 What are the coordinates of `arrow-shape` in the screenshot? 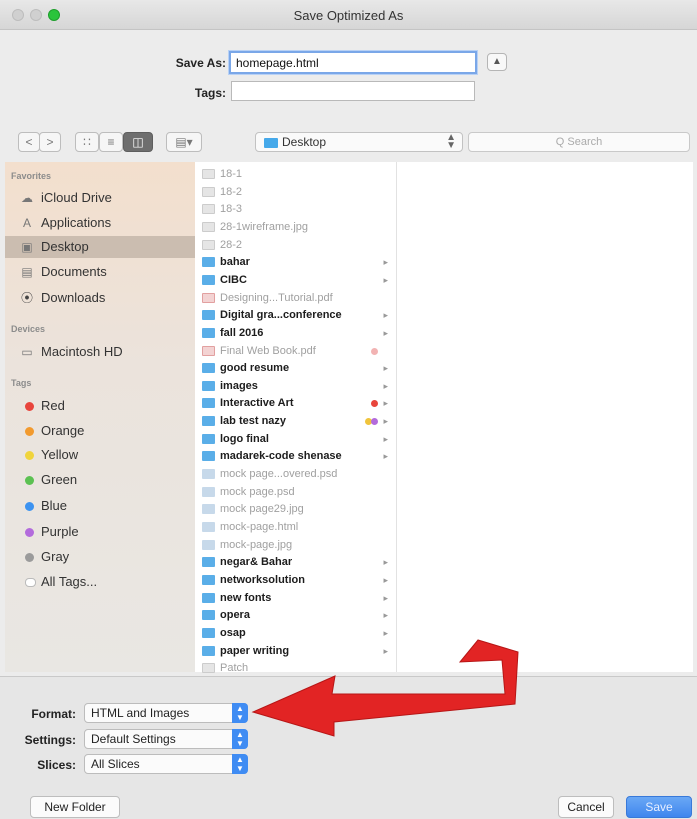 It's located at (385, 688).